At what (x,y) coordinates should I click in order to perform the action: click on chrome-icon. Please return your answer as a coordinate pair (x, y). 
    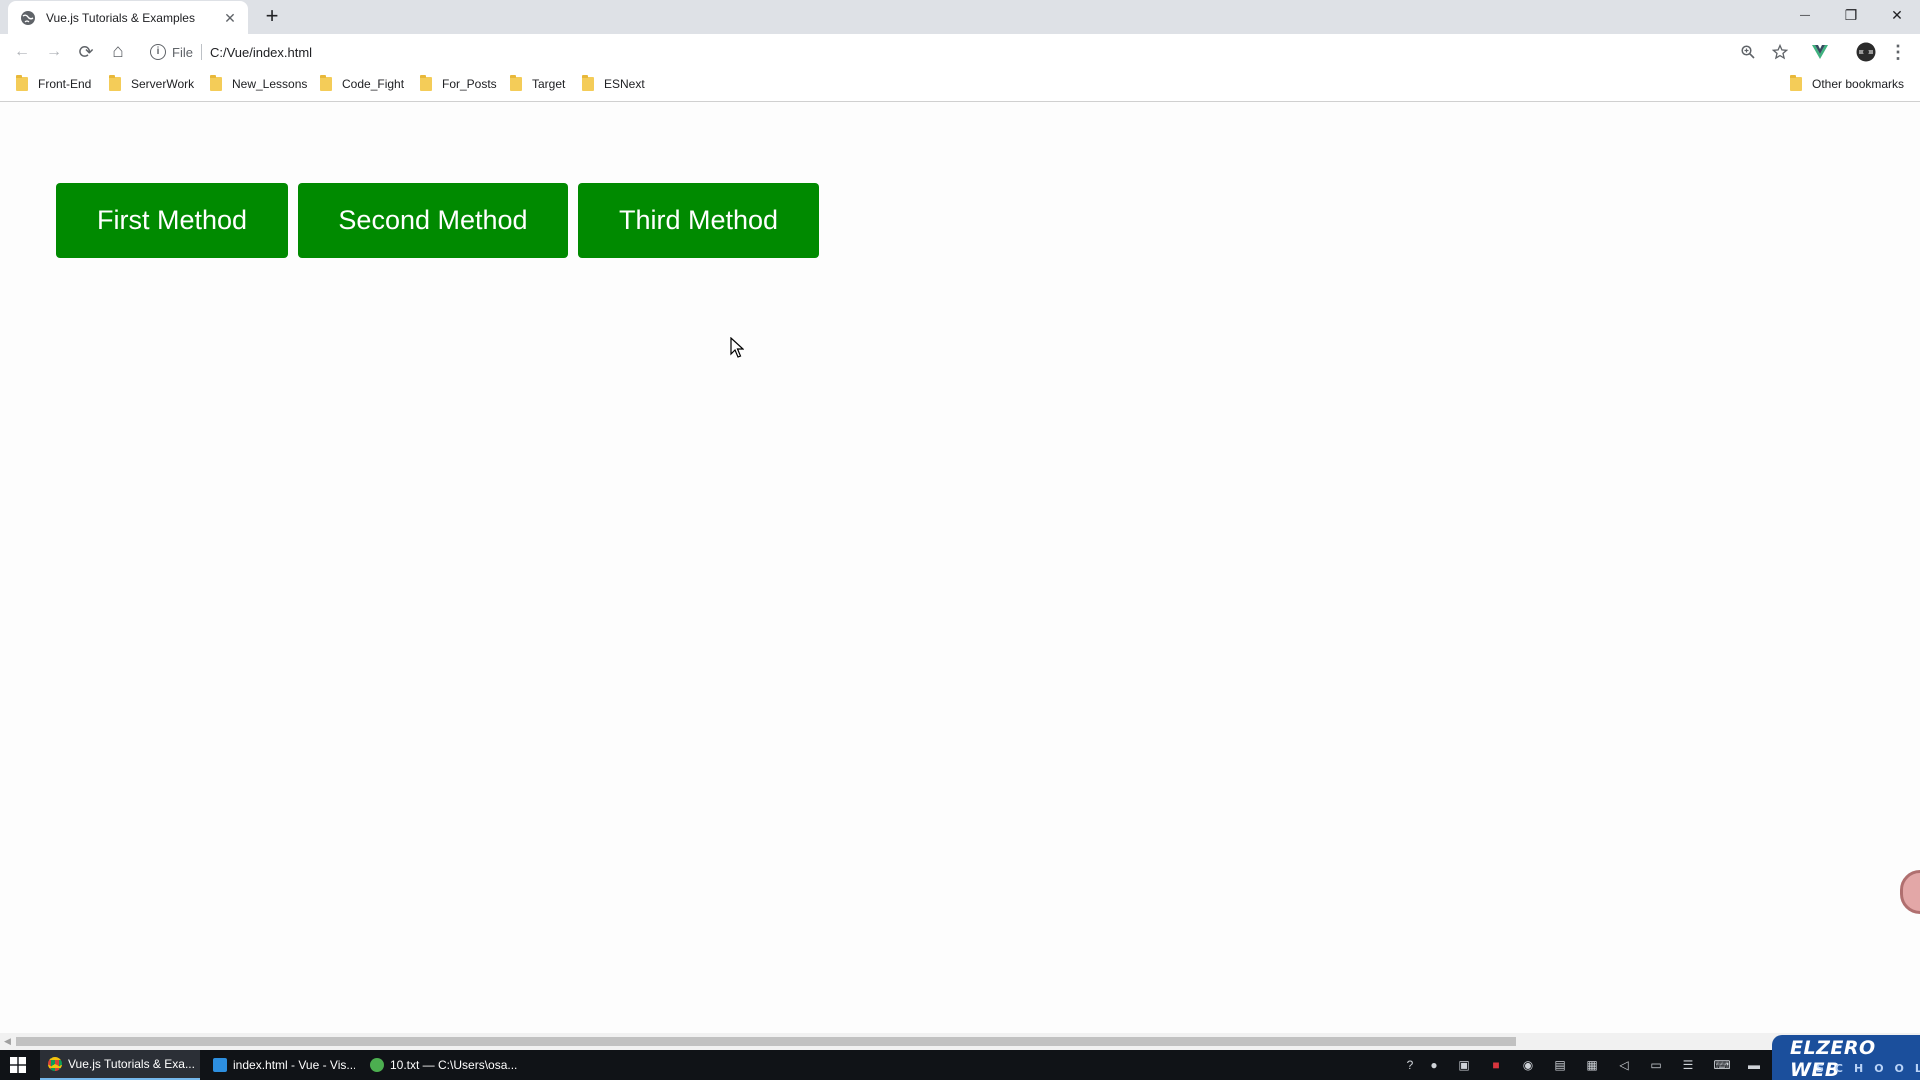
    Looking at the image, I should click on (55, 1064).